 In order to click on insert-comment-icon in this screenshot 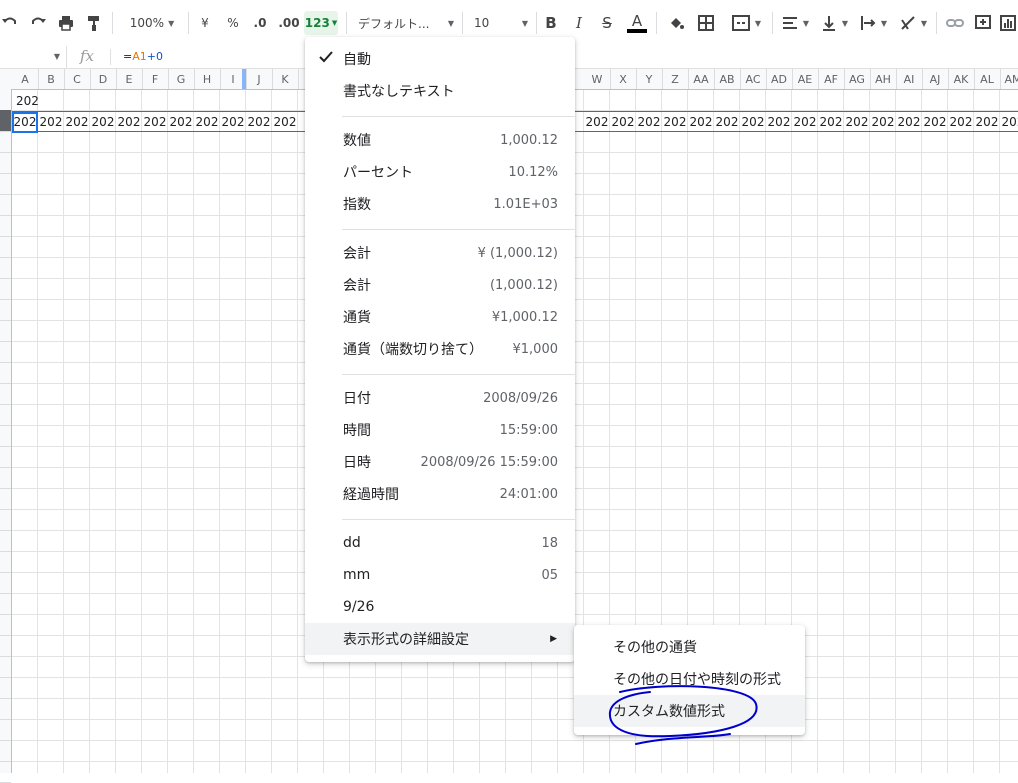, I will do `click(983, 23)`.